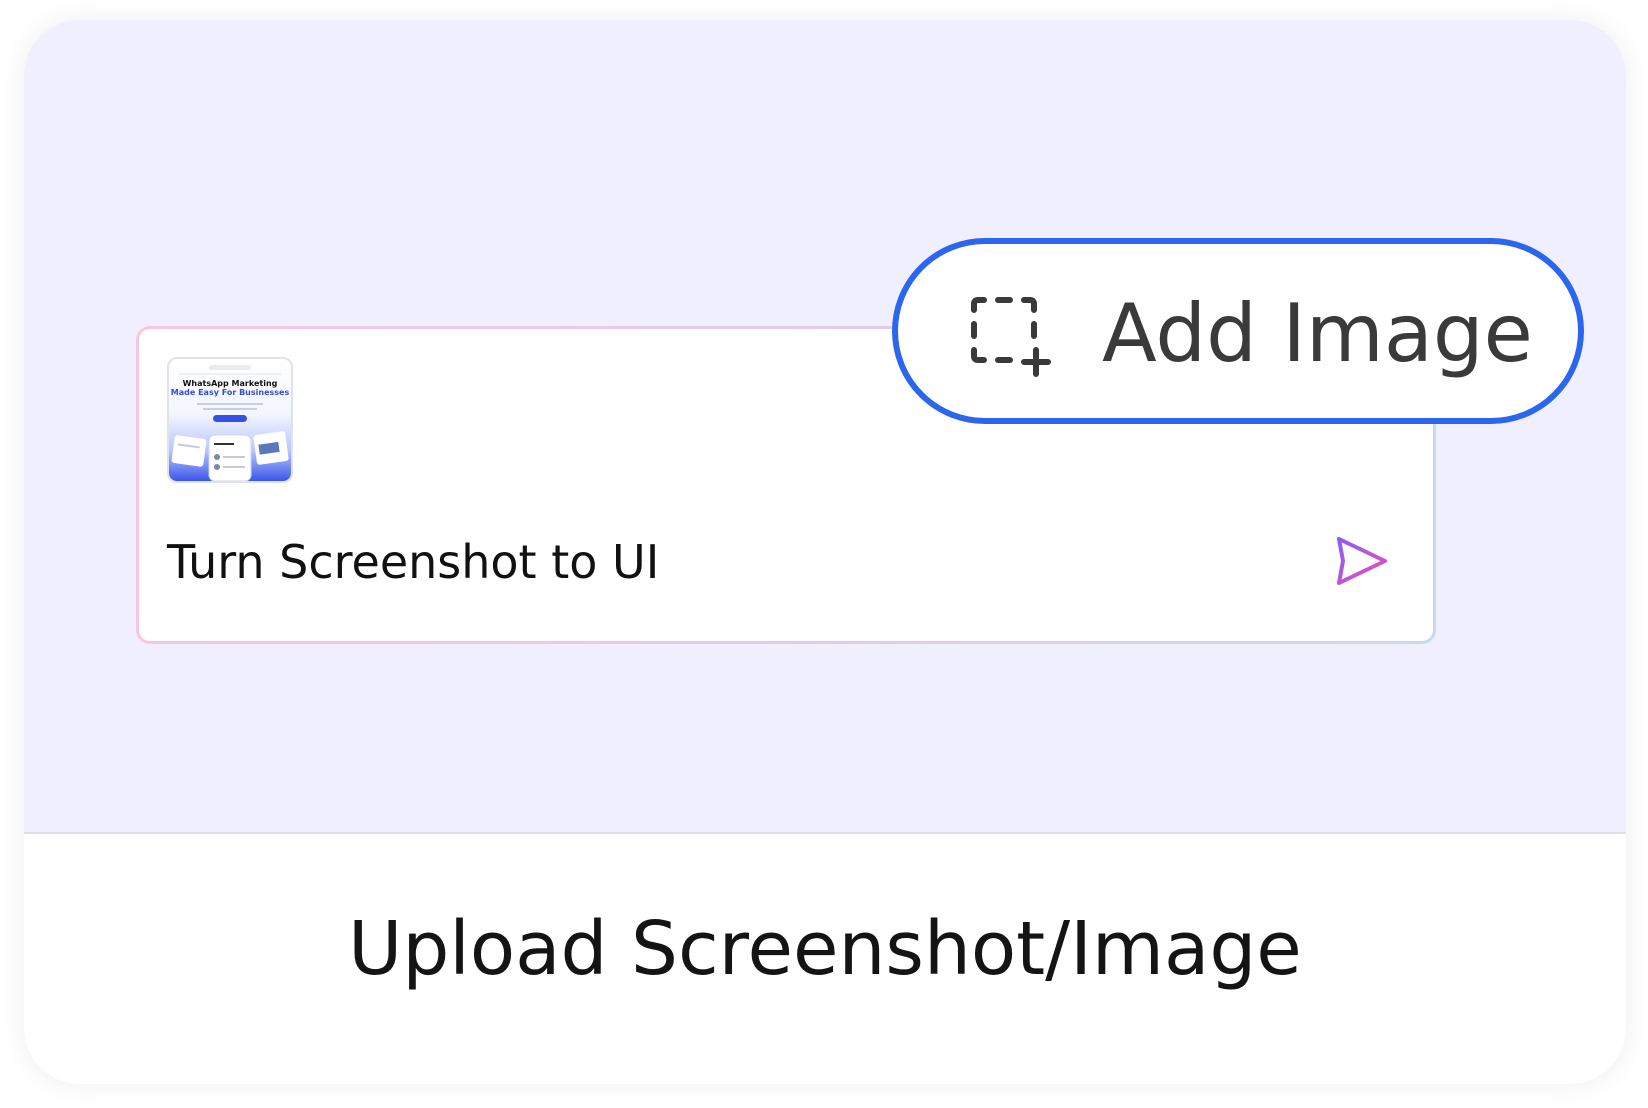 The image size is (1648, 1108). I want to click on thumbnail-subheadline: Made Easy For Businesses, so click(230, 392).